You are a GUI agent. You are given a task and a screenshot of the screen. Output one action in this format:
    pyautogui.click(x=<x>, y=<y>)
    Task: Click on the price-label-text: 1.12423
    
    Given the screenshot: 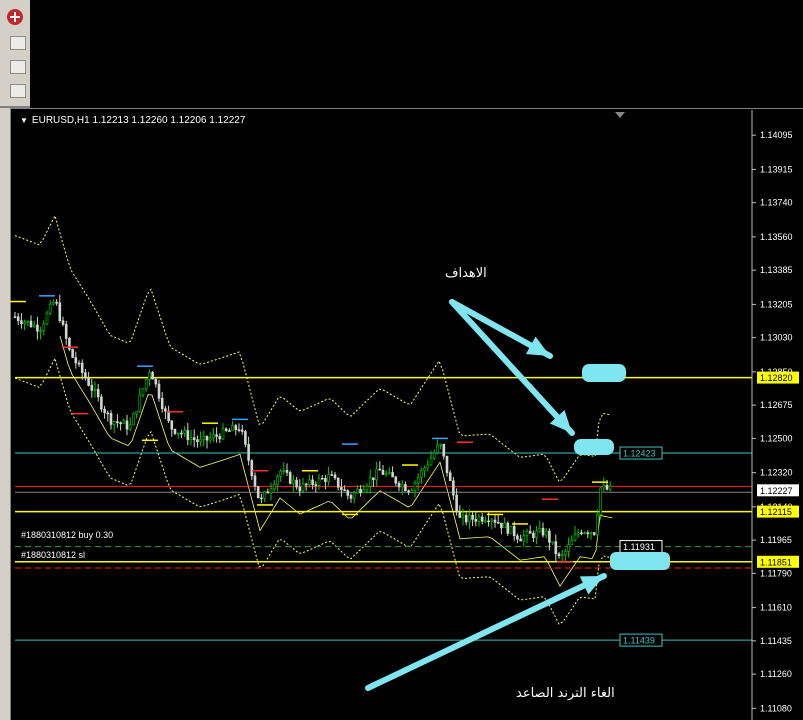 What is the action you would take?
    pyautogui.click(x=639, y=454)
    